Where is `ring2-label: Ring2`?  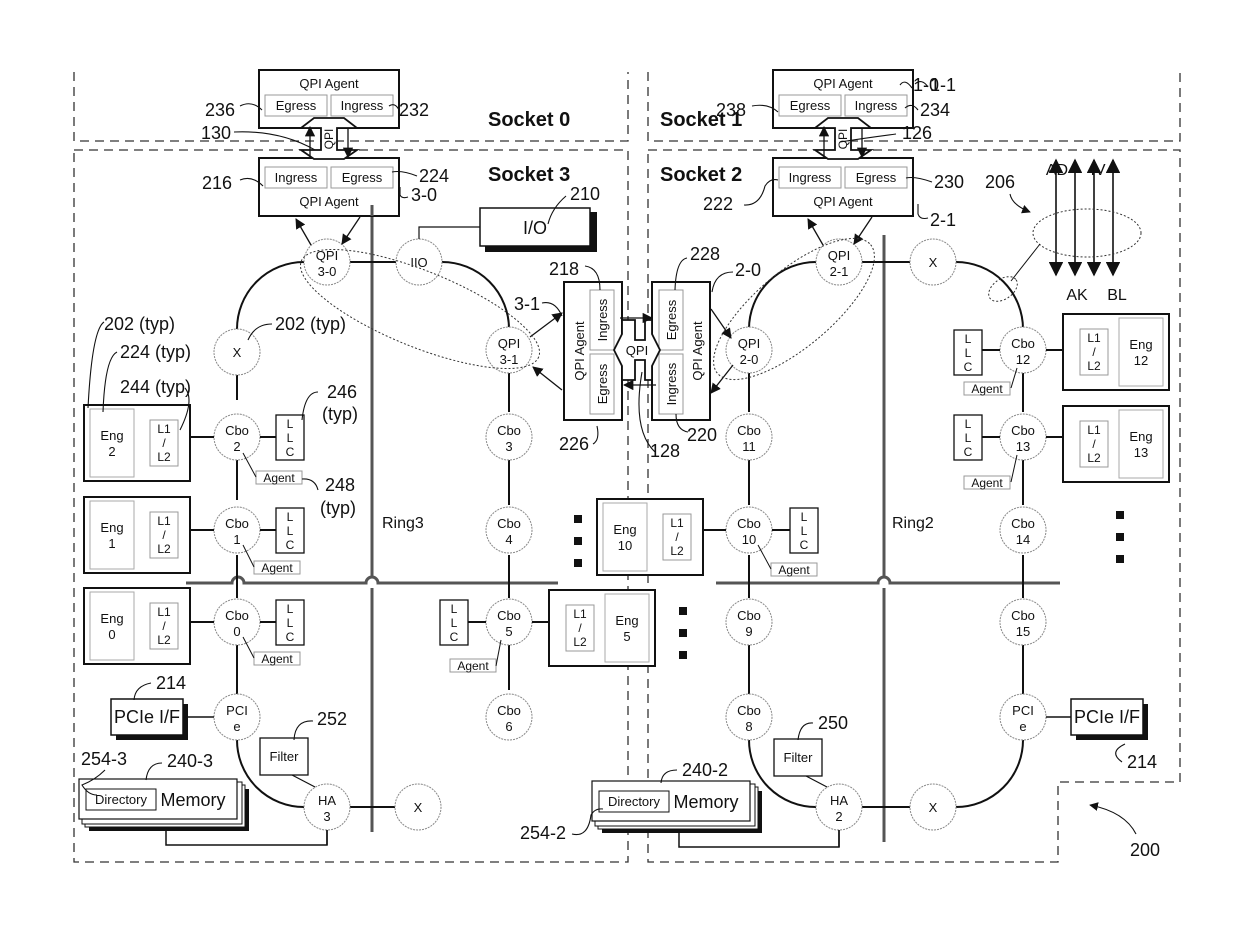
ring2-label: Ring2 is located at coordinates (913, 523).